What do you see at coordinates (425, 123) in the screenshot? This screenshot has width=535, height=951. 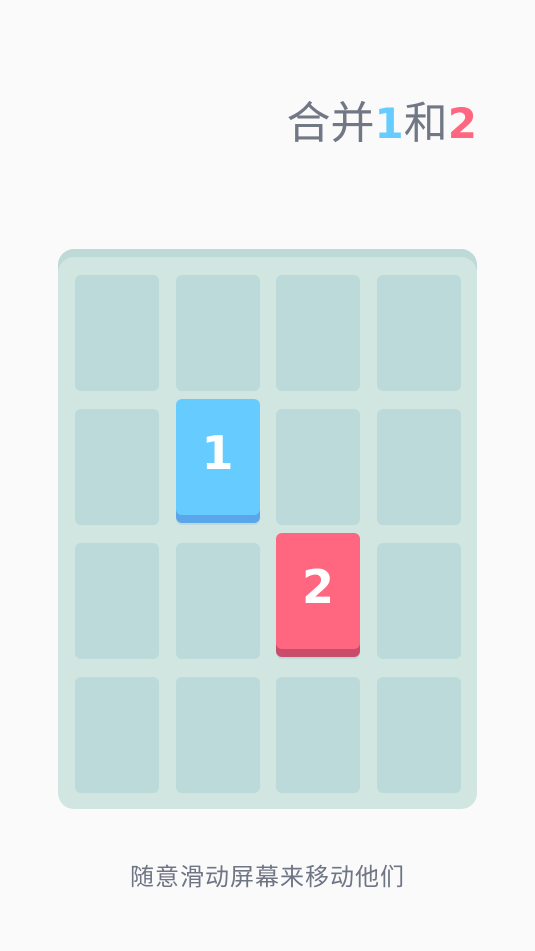 I see `title-text-and: 和` at bounding box center [425, 123].